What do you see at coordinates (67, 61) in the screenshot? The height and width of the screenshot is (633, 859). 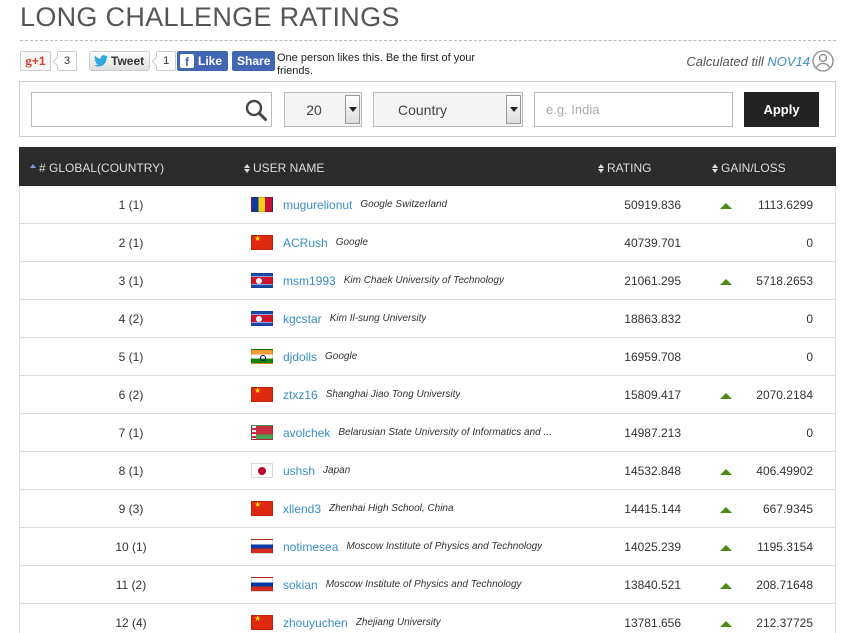 I see `gplus-count: 3` at bounding box center [67, 61].